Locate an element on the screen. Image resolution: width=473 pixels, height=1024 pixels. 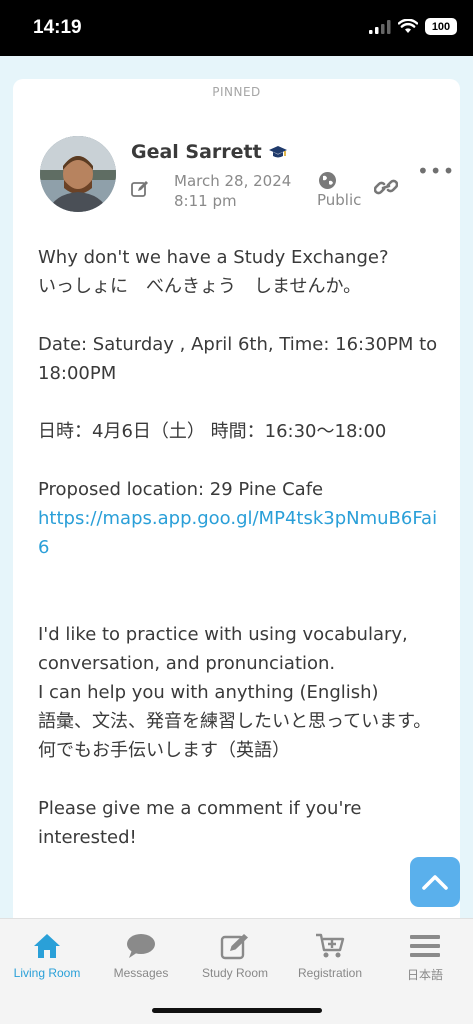
tab-registration: Registration is located at coordinates (330, 954).